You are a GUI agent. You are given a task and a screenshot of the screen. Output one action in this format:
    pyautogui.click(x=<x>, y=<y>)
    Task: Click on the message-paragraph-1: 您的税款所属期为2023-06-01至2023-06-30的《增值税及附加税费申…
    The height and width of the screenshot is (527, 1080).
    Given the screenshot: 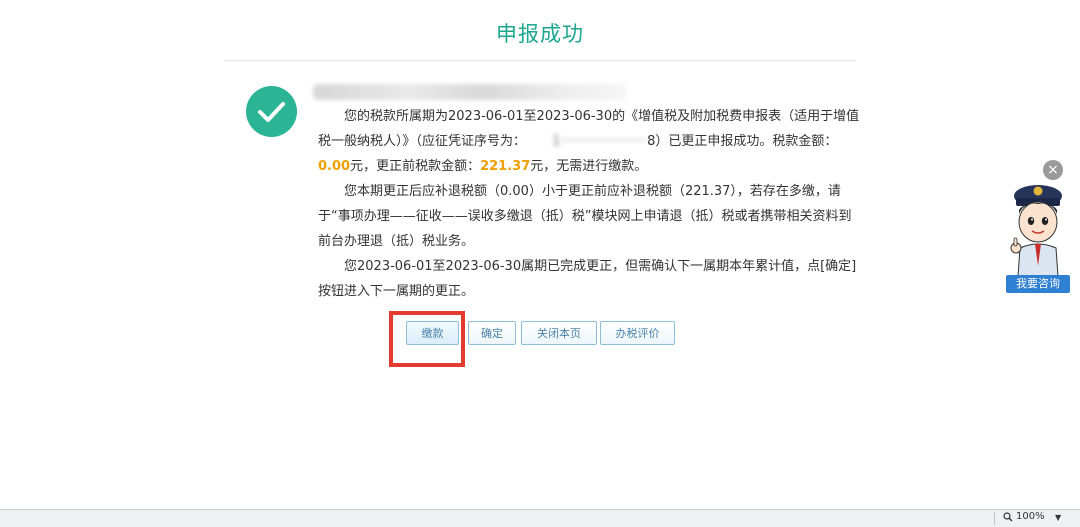 What is the action you would take?
    pyautogui.click(x=590, y=141)
    